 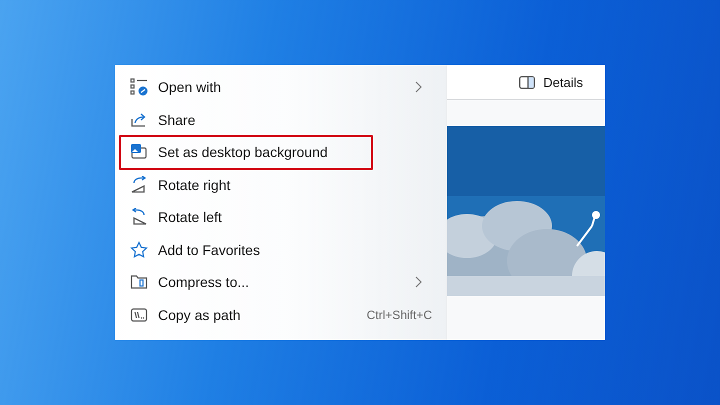 What do you see at coordinates (280, 87) in the screenshot?
I see `menu-item: Open with` at bounding box center [280, 87].